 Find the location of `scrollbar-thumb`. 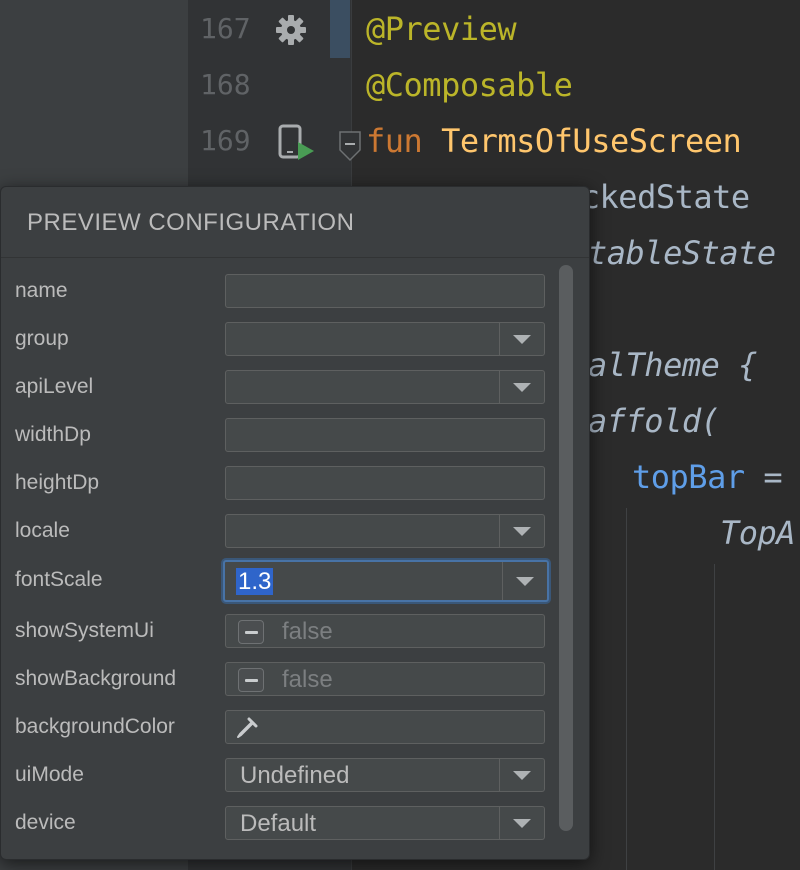

scrollbar-thumb is located at coordinates (566, 548).